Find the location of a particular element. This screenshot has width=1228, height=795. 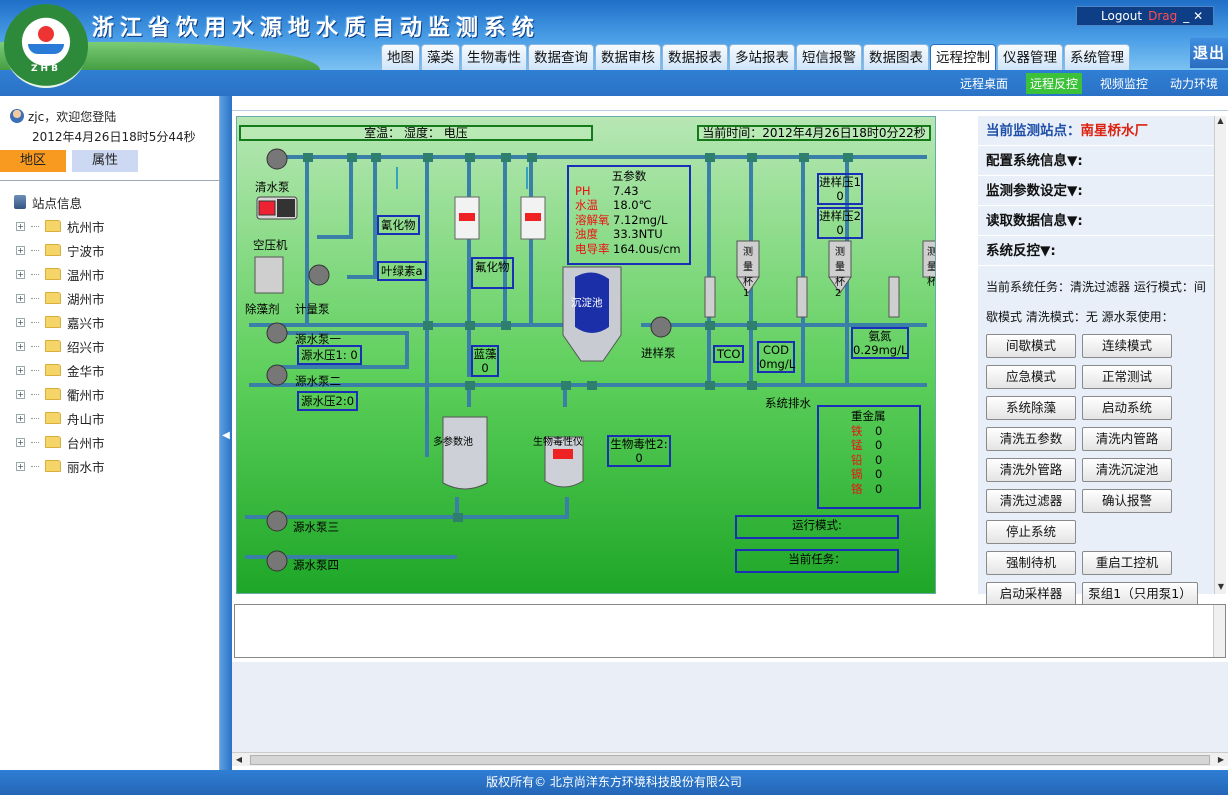

tab-0: 地图 is located at coordinates (400, 57).